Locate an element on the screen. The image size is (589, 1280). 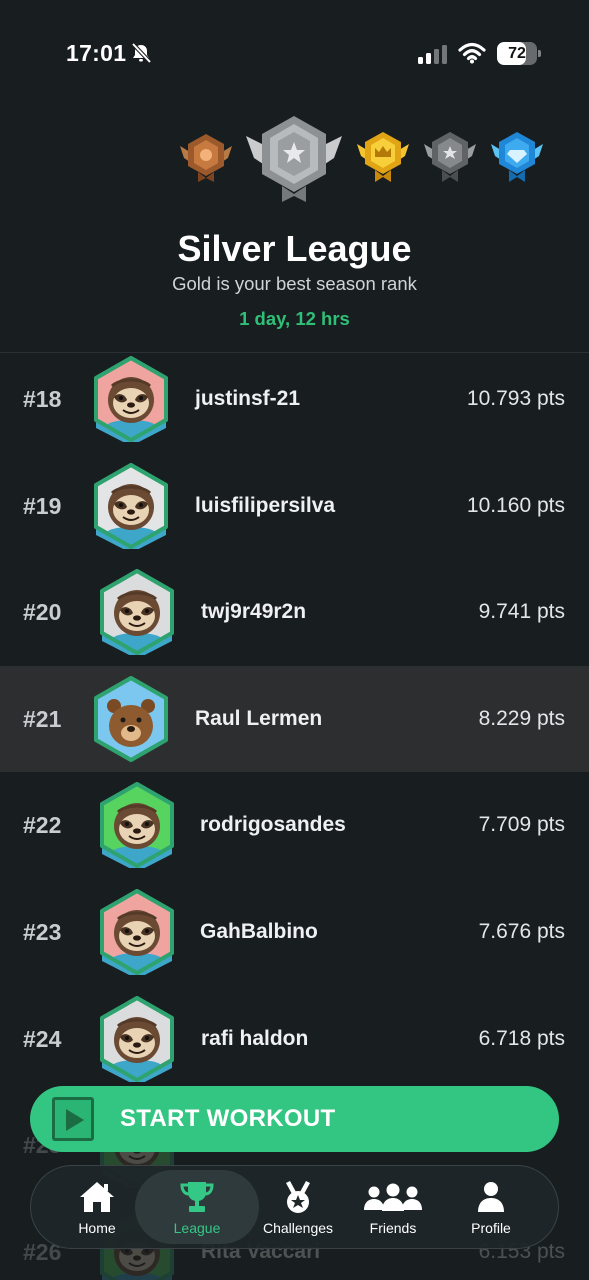
leaderboard-row: #24 rafi haldon 6.718 pts is located at coordinates (294, 1039).